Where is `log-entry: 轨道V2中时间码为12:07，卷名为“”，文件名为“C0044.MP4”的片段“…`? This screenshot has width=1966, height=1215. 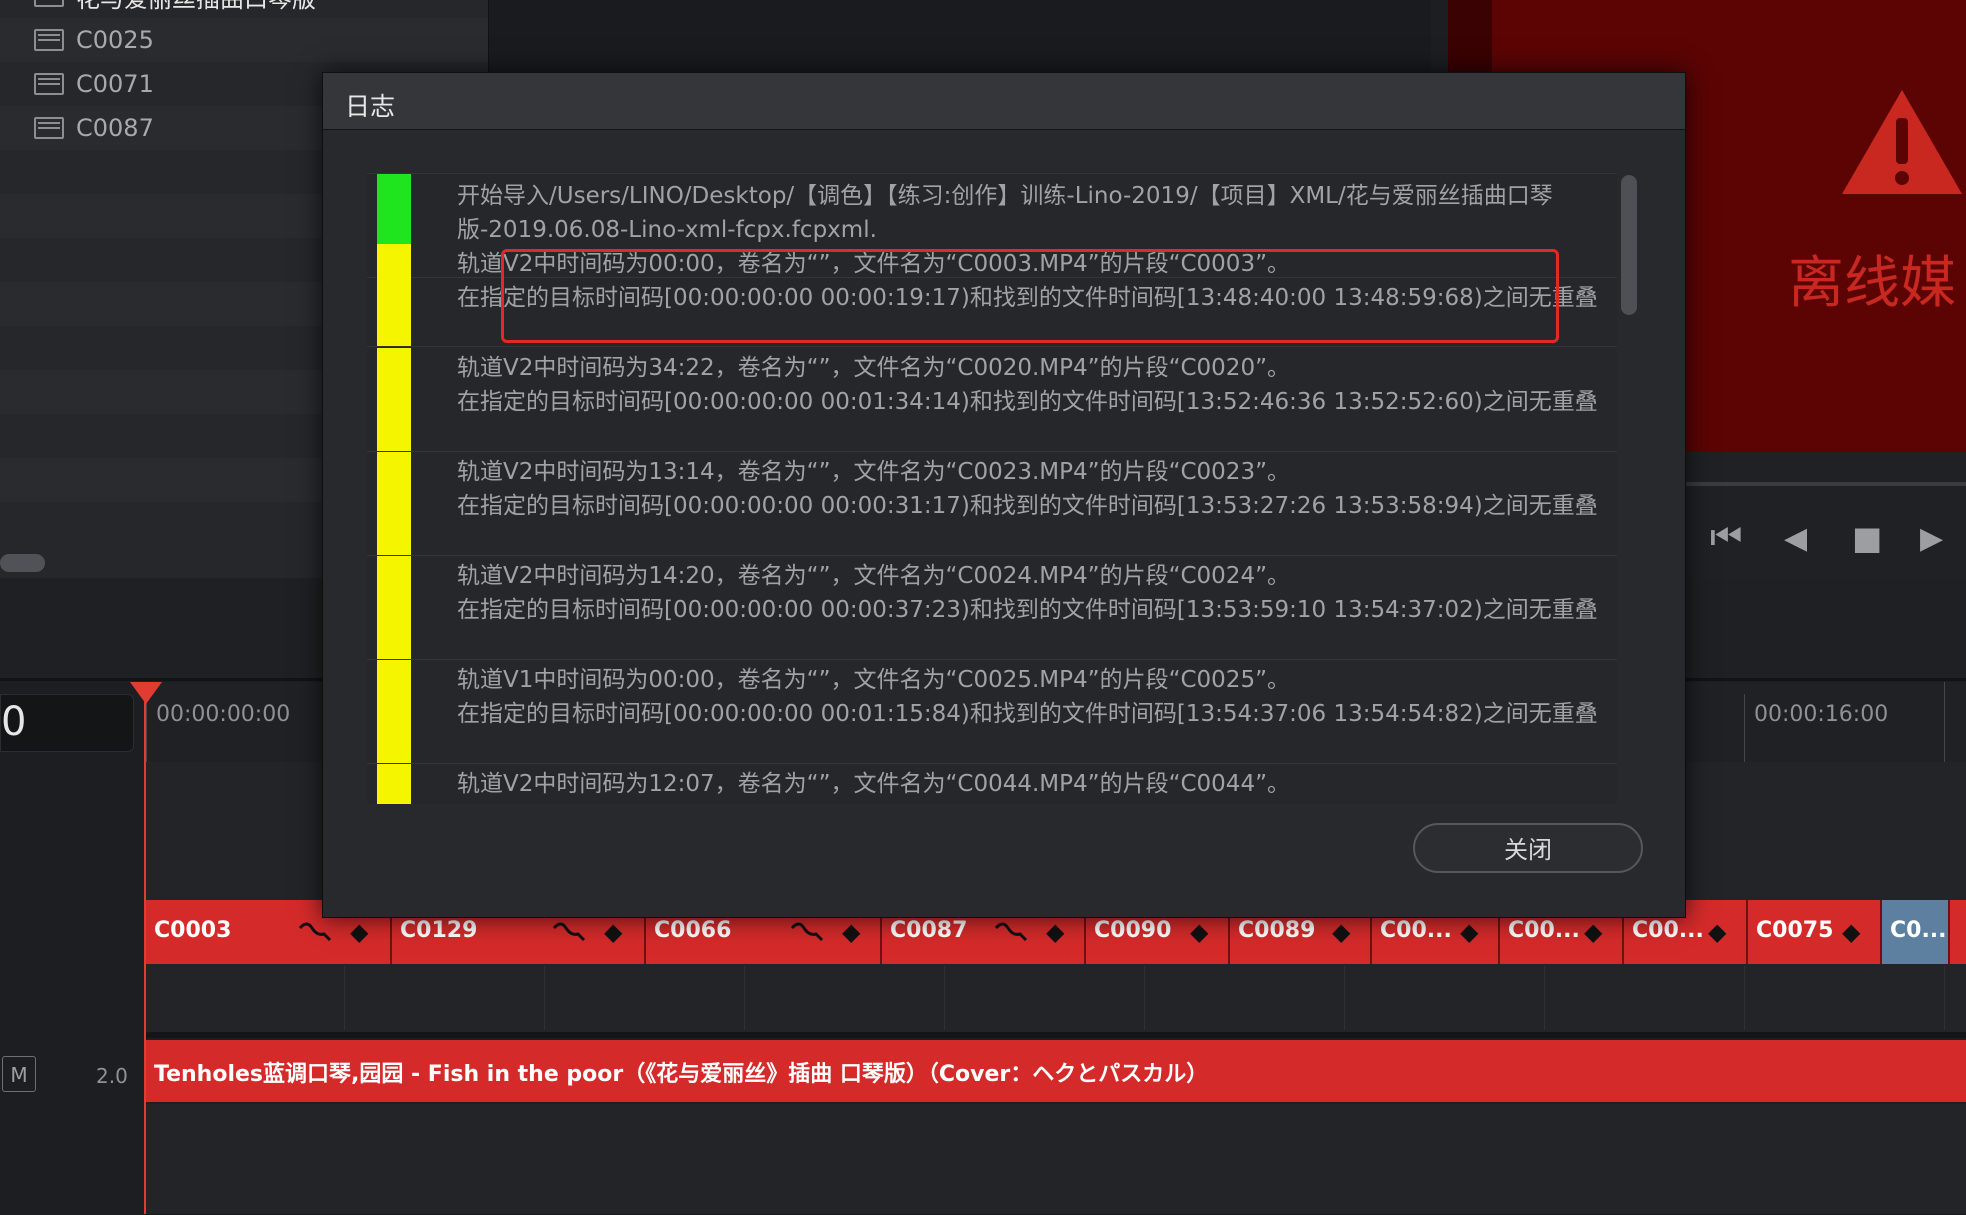 log-entry: 轨道V2中时间码为12:07，卷名为“”，文件名为“C0044.MP4”的片段“… is located at coordinates (992, 784).